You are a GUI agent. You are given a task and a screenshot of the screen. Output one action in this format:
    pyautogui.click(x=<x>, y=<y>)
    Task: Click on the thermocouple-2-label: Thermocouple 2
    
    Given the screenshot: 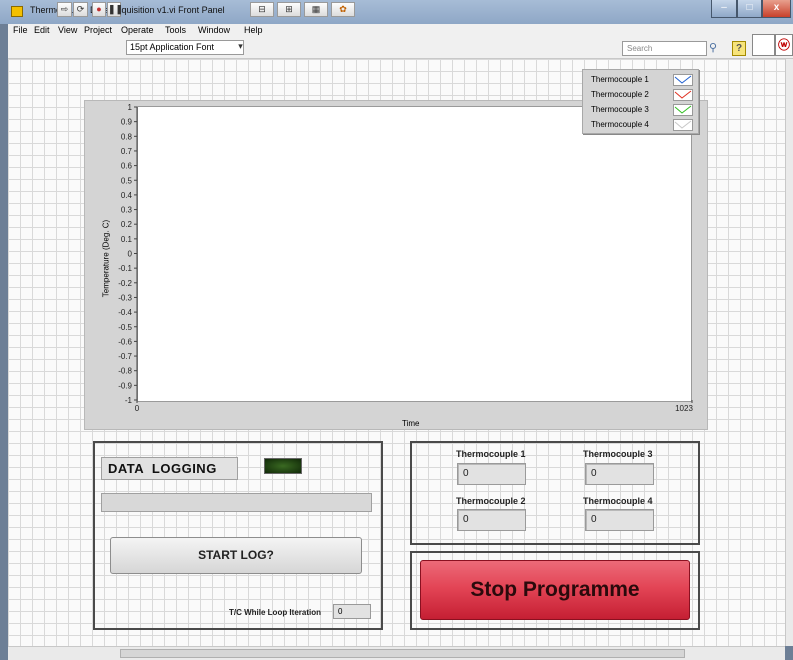 What is the action you would take?
    pyautogui.click(x=491, y=501)
    